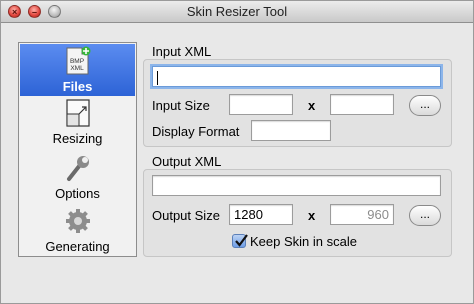 Image resolution: width=474 pixels, height=304 pixels. I want to click on svg-text: BMP, so click(77, 61).